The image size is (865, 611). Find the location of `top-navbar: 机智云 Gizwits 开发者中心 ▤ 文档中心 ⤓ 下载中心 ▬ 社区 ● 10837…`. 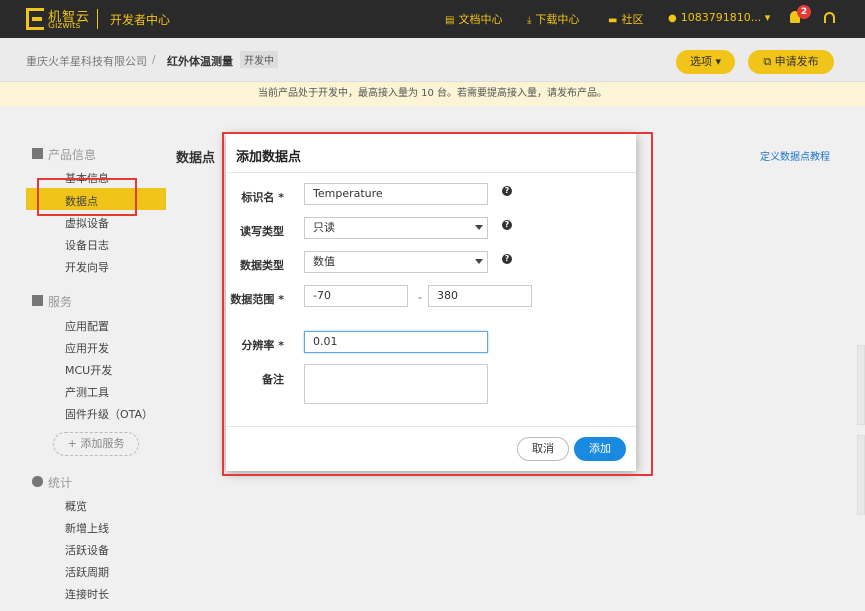

top-navbar: 机智云 Gizwits 开发者中心 ▤ 文档中心 ⤓ 下载中心 ▬ 社区 ● 10837… is located at coordinates (432, 19).